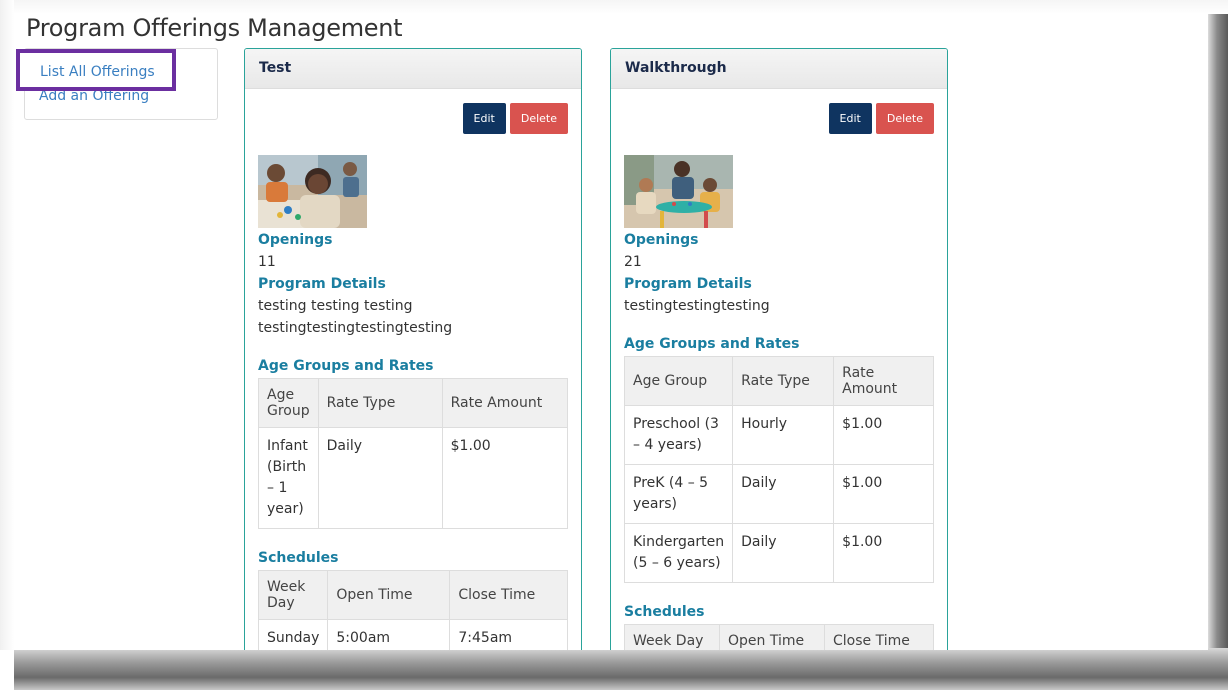 This screenshot has width=1228, height=690. What do you see at coordinates (97, 72) in the screenshot?
I see `sidebar-item-list-all-highlighted: List All Offerings` at bounding box center [97, 72].